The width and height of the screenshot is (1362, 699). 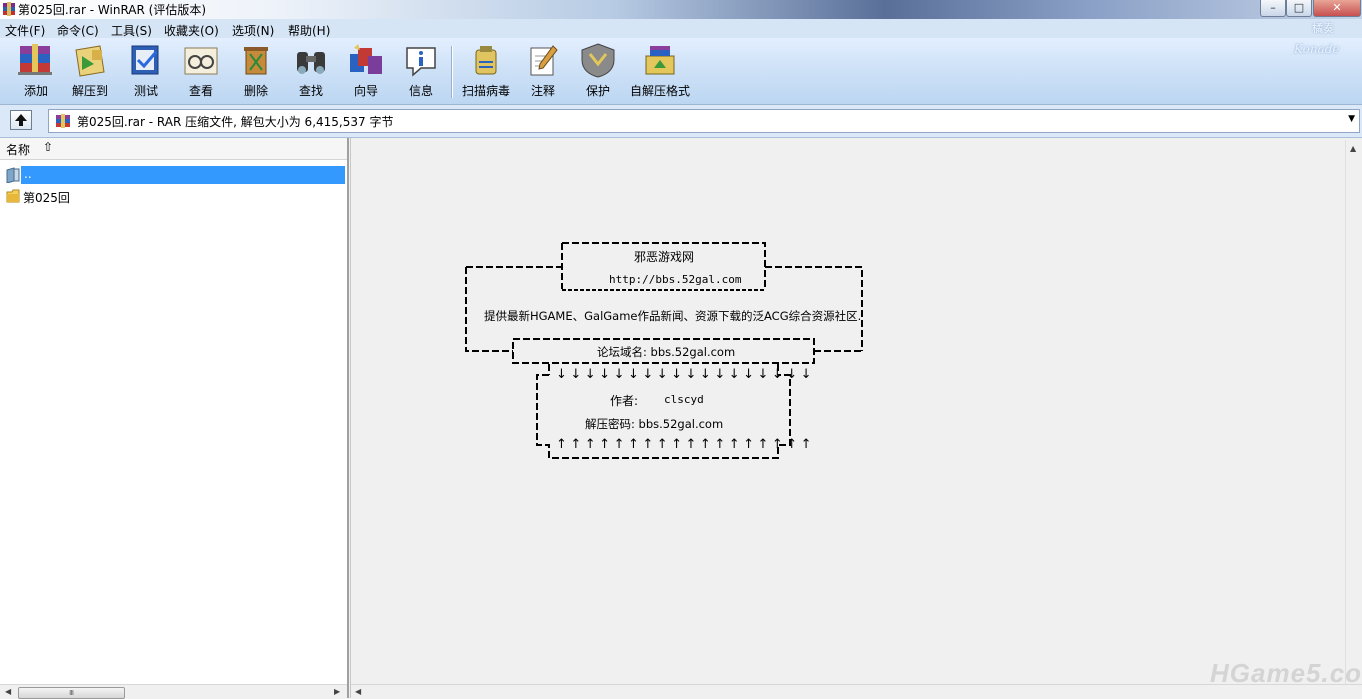 I want to click on comment-url: http://bbs.52gal.com, so click(x=675, y=279).